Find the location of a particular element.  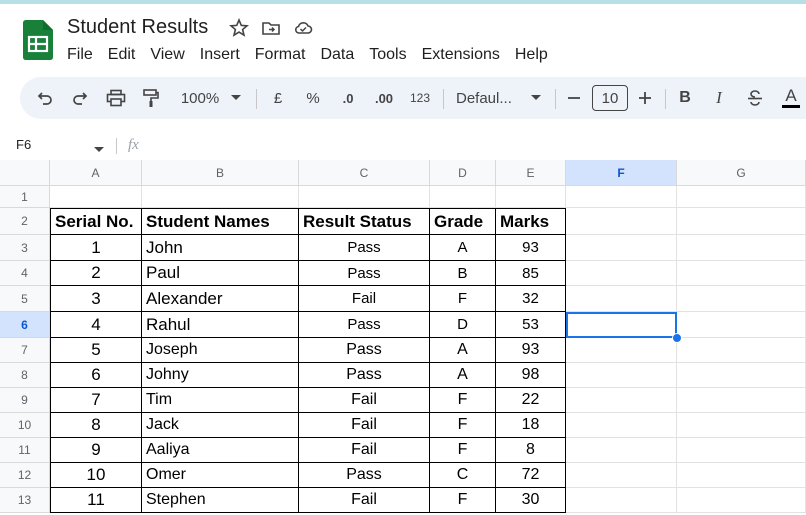

menu-data: Data is located at coordinates (337, 55).